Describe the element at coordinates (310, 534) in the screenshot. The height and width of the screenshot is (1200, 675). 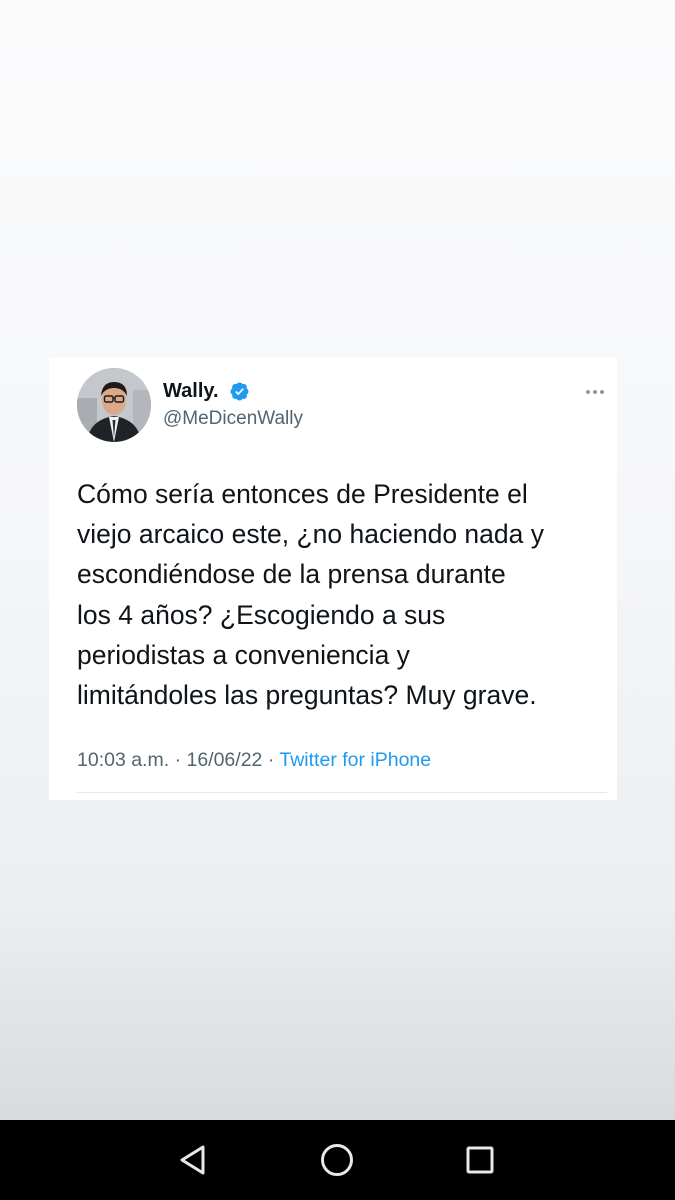
I see `tweet-text-line: viejo arcaico este, ¿no haciendo nada y` at that location.